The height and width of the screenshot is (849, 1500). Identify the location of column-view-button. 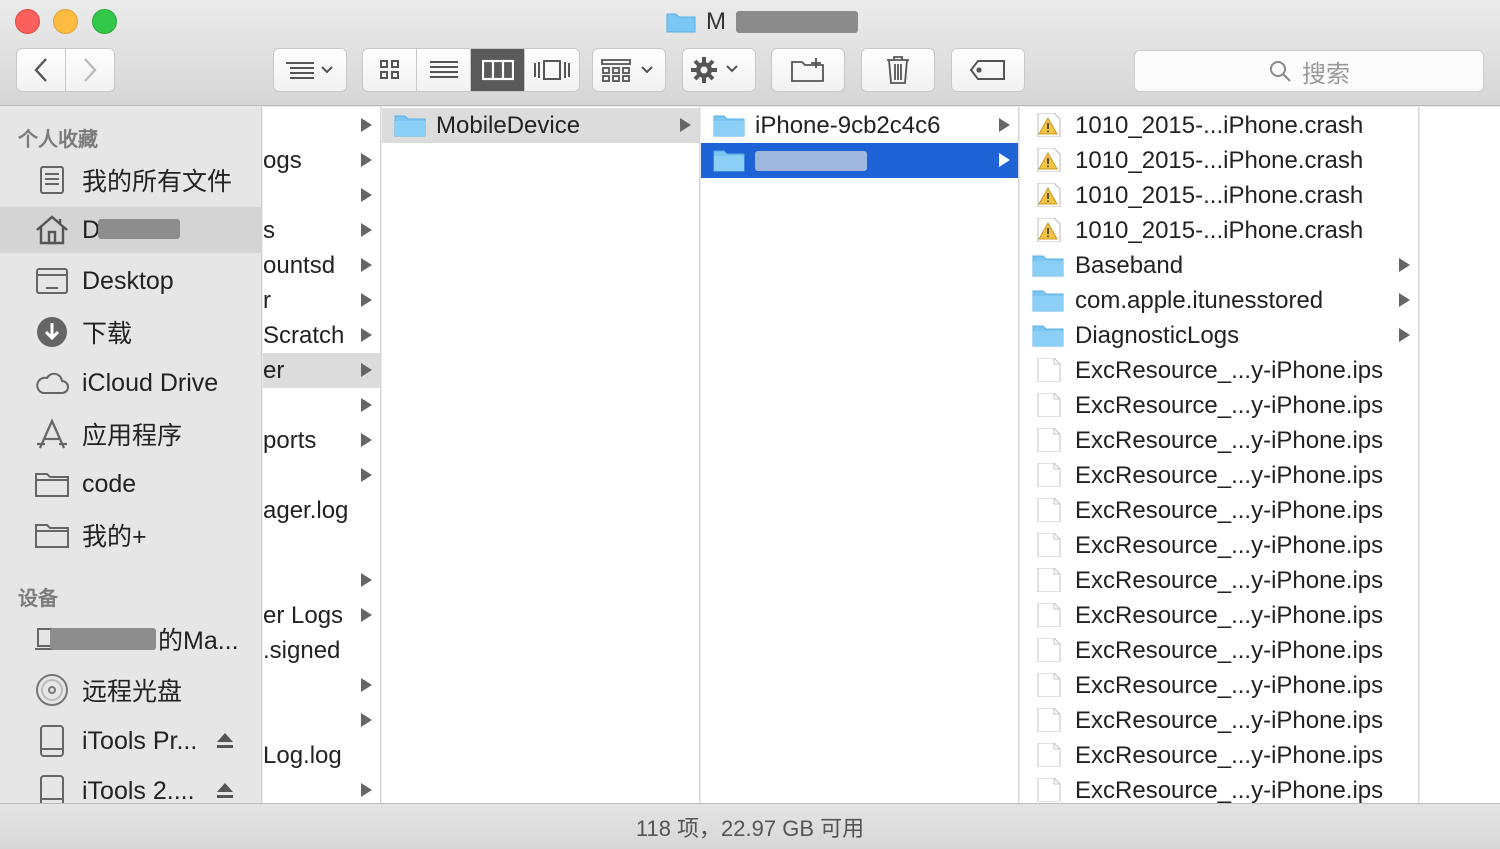
(498, 70).